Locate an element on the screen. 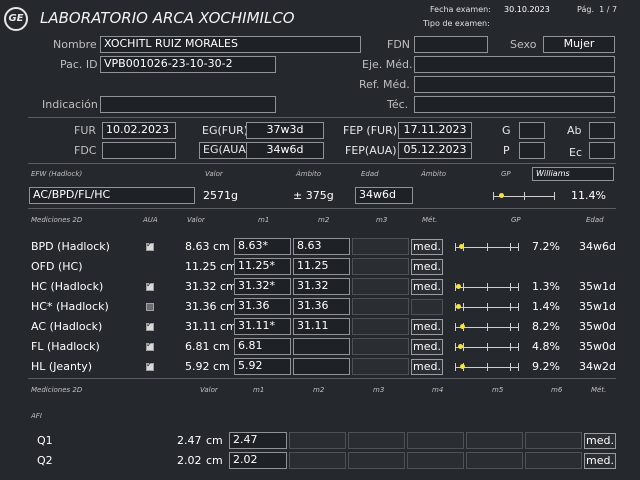  m1-field: 11.25* is located at coordinates (262, 266).